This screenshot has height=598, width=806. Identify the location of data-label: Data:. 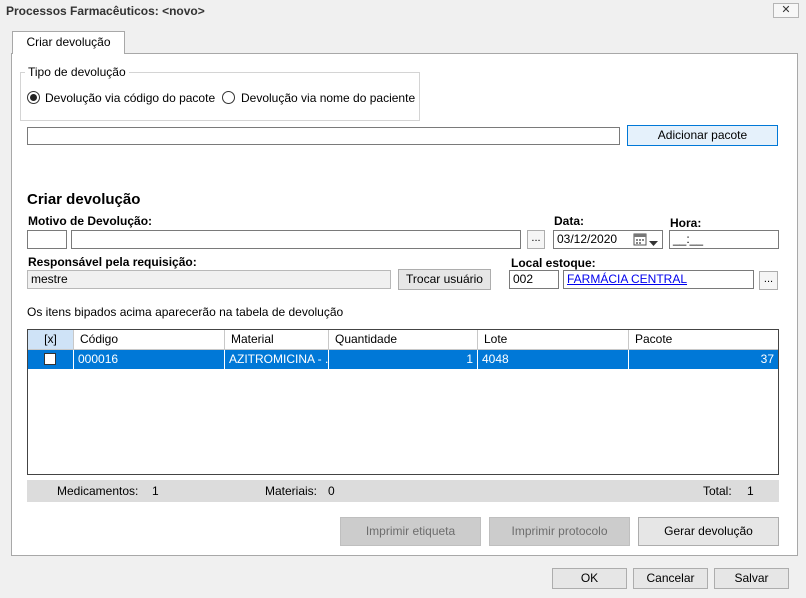
(569, 221).